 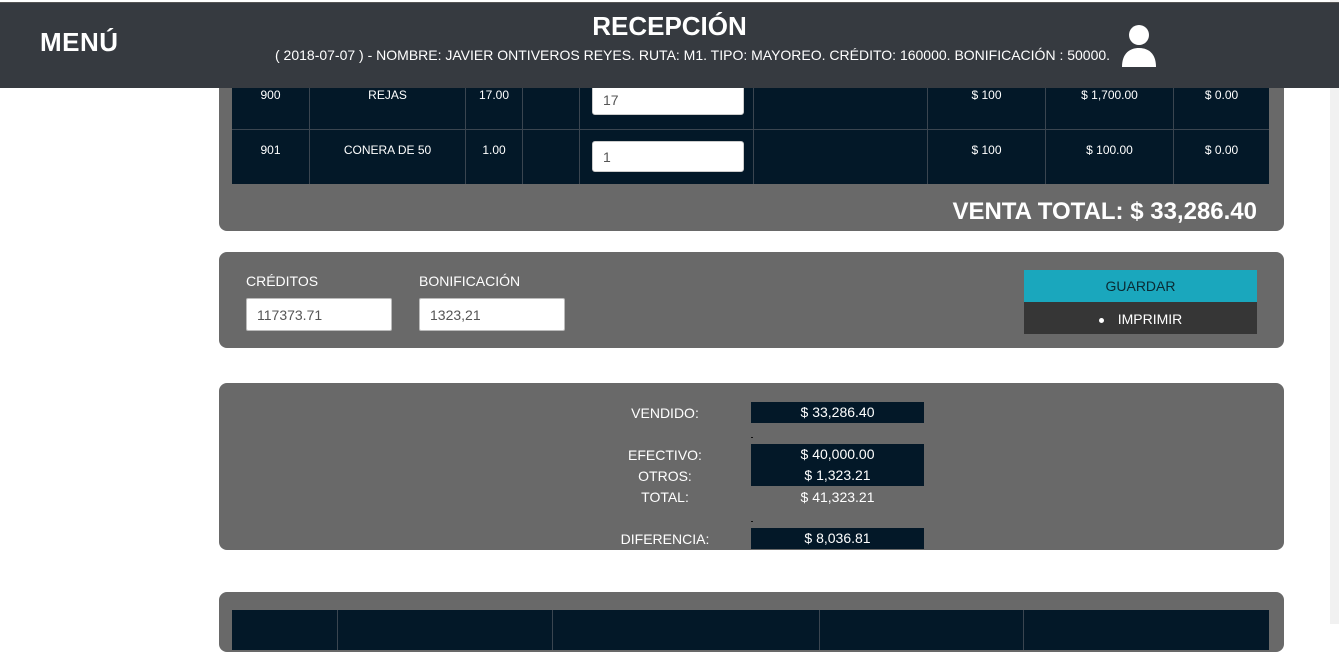 I want to click on product-extra: $ 0.00, so click(x=1221, y=150).